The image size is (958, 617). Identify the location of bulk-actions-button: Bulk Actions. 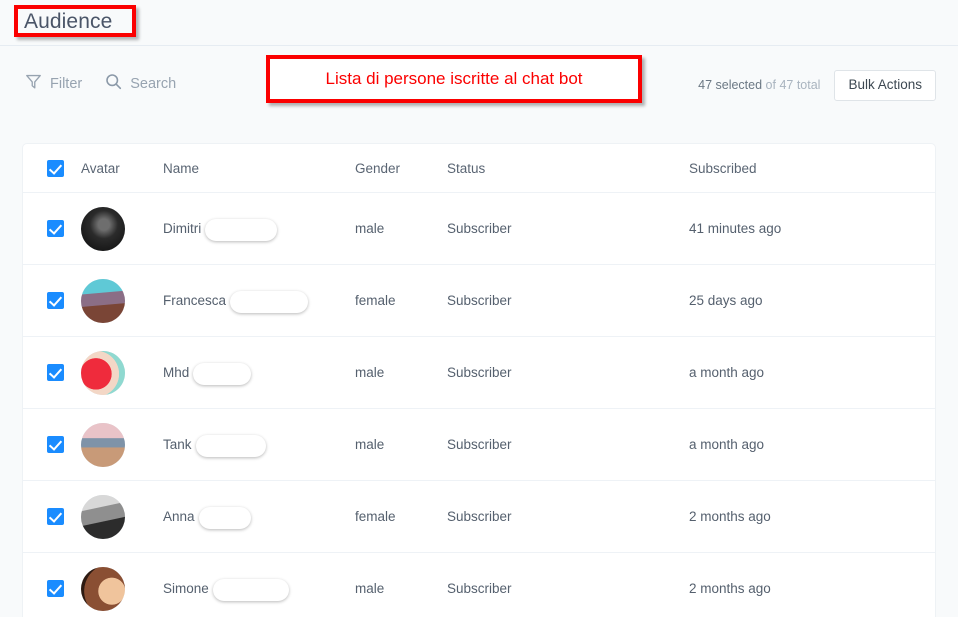
(885, 85).